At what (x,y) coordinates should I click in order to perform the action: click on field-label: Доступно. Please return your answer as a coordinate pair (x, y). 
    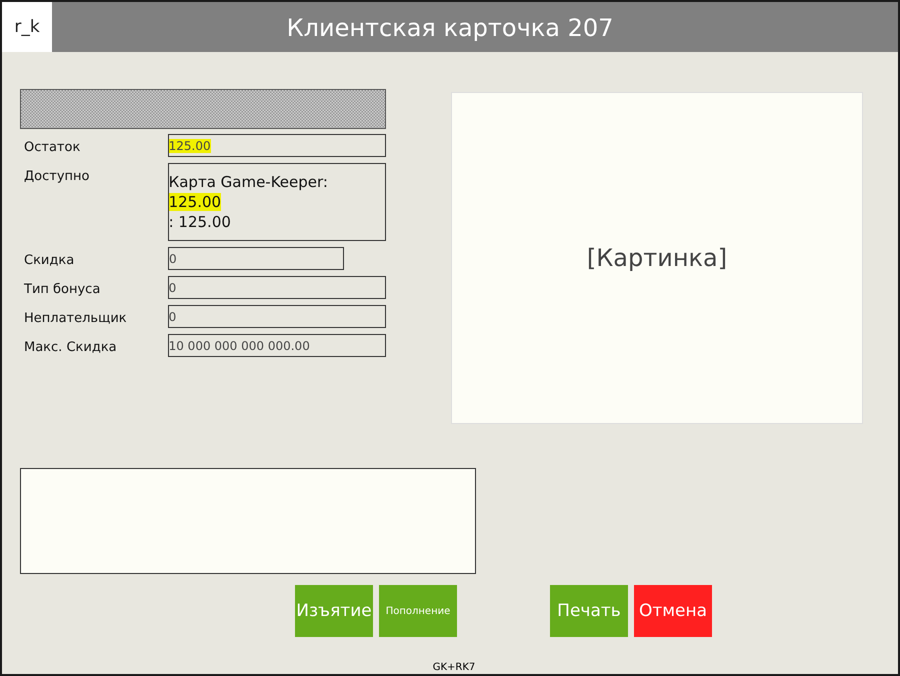
    Looking at the image, I should click on (56, 176).